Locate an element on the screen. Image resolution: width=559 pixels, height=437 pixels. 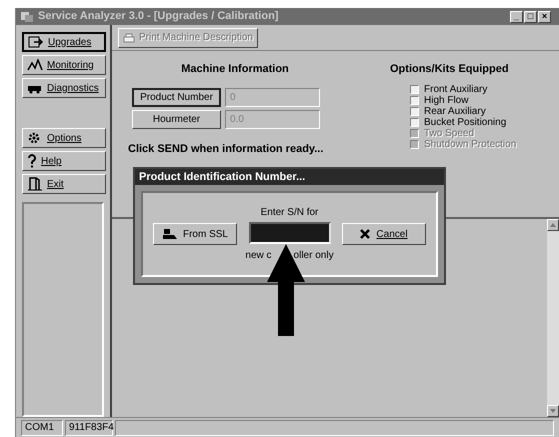
checkbox-label: Bucket Positioning is located at coordinates (465, 122).